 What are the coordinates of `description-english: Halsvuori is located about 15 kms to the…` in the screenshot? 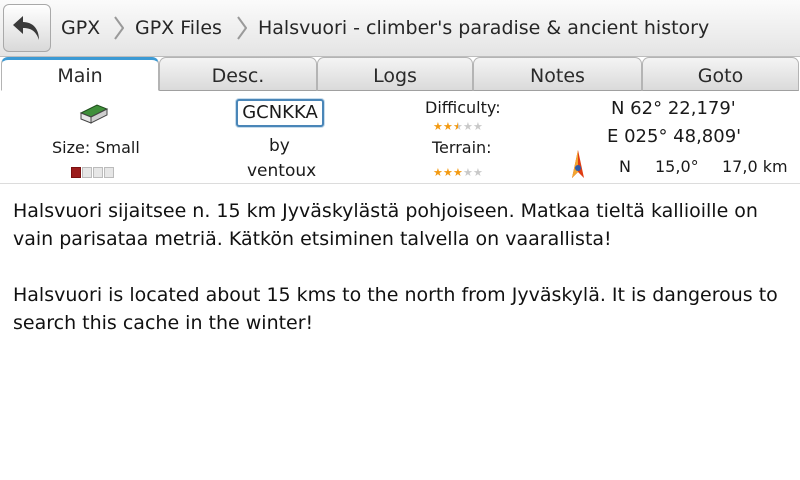 It's located at (395, 309).